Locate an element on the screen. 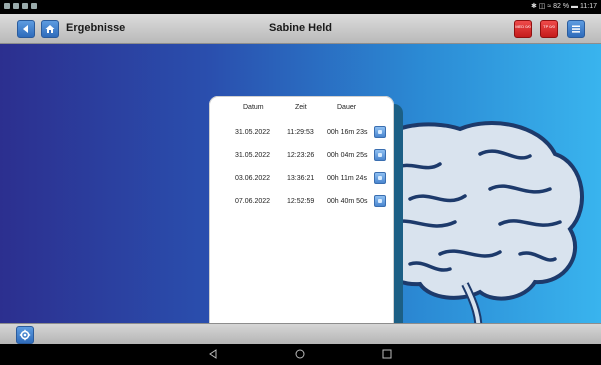 The image size is (601, 365). nav-home-icon is located at coordinates (300, 354).